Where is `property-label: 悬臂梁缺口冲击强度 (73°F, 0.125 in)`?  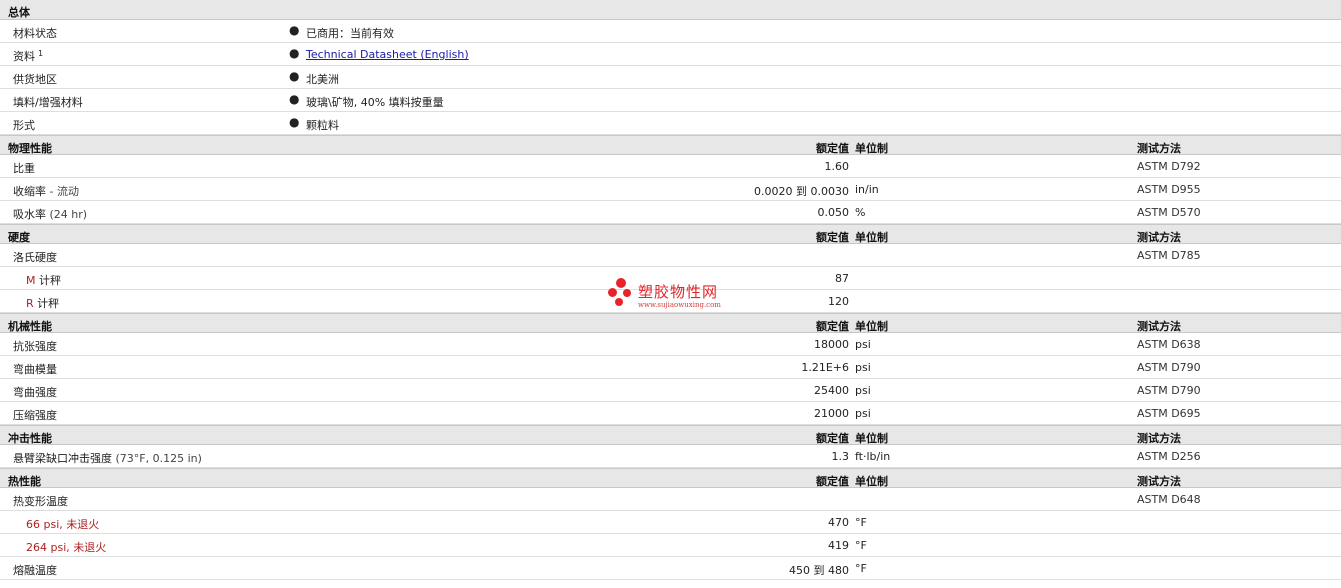 property-label: 悬臂梁缺口冲击强度 (73°F, 0.125 in) is located at coordinates (107, 458).